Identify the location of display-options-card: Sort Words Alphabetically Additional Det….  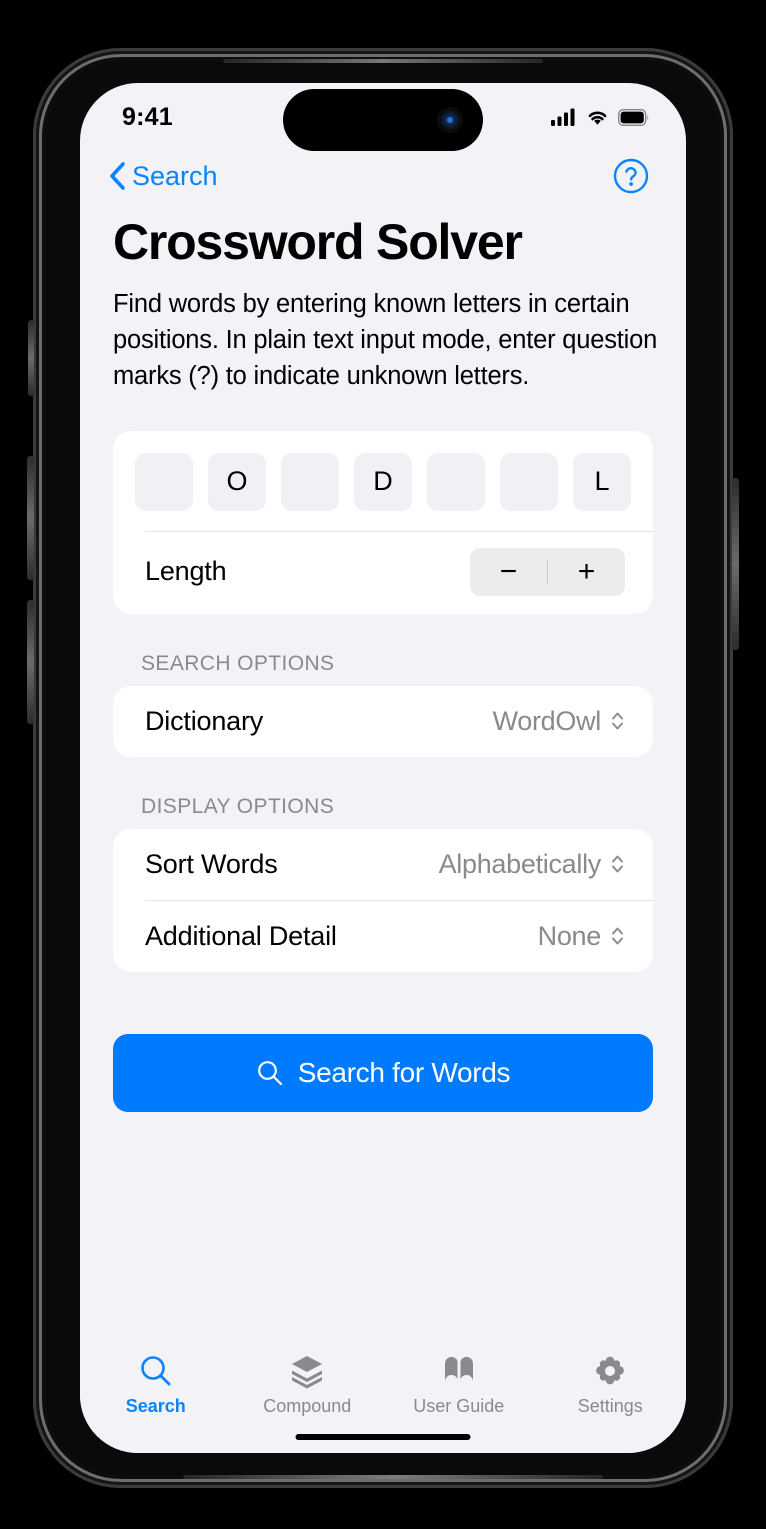
(383, 900).